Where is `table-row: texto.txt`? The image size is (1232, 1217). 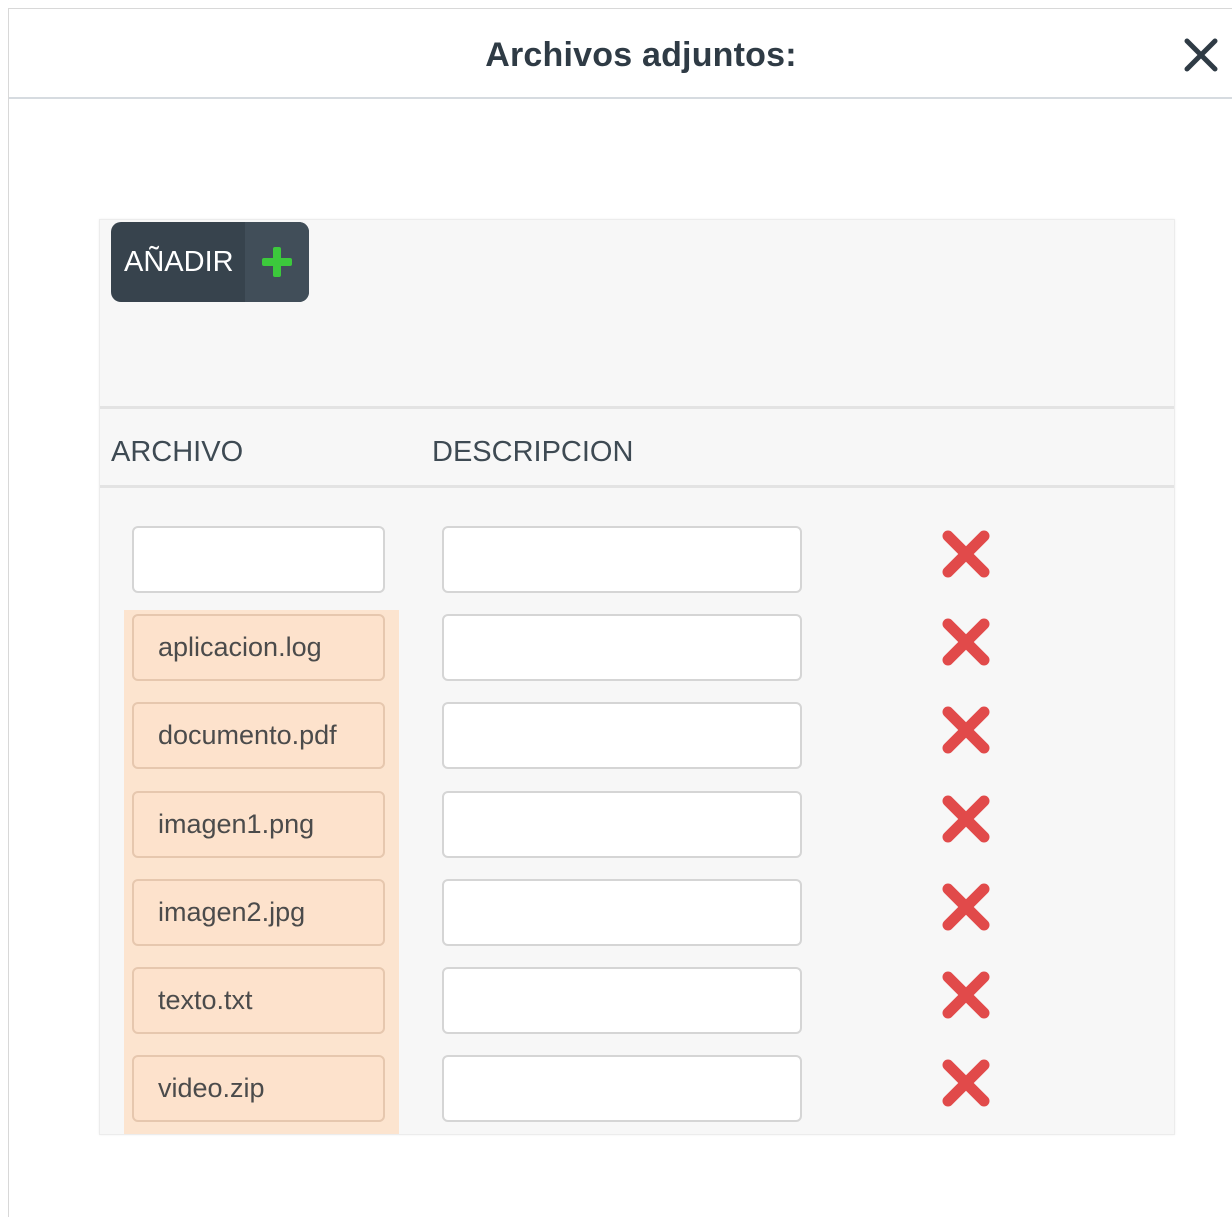
table-row: texto.txt is located at coordinates (637, 1001).